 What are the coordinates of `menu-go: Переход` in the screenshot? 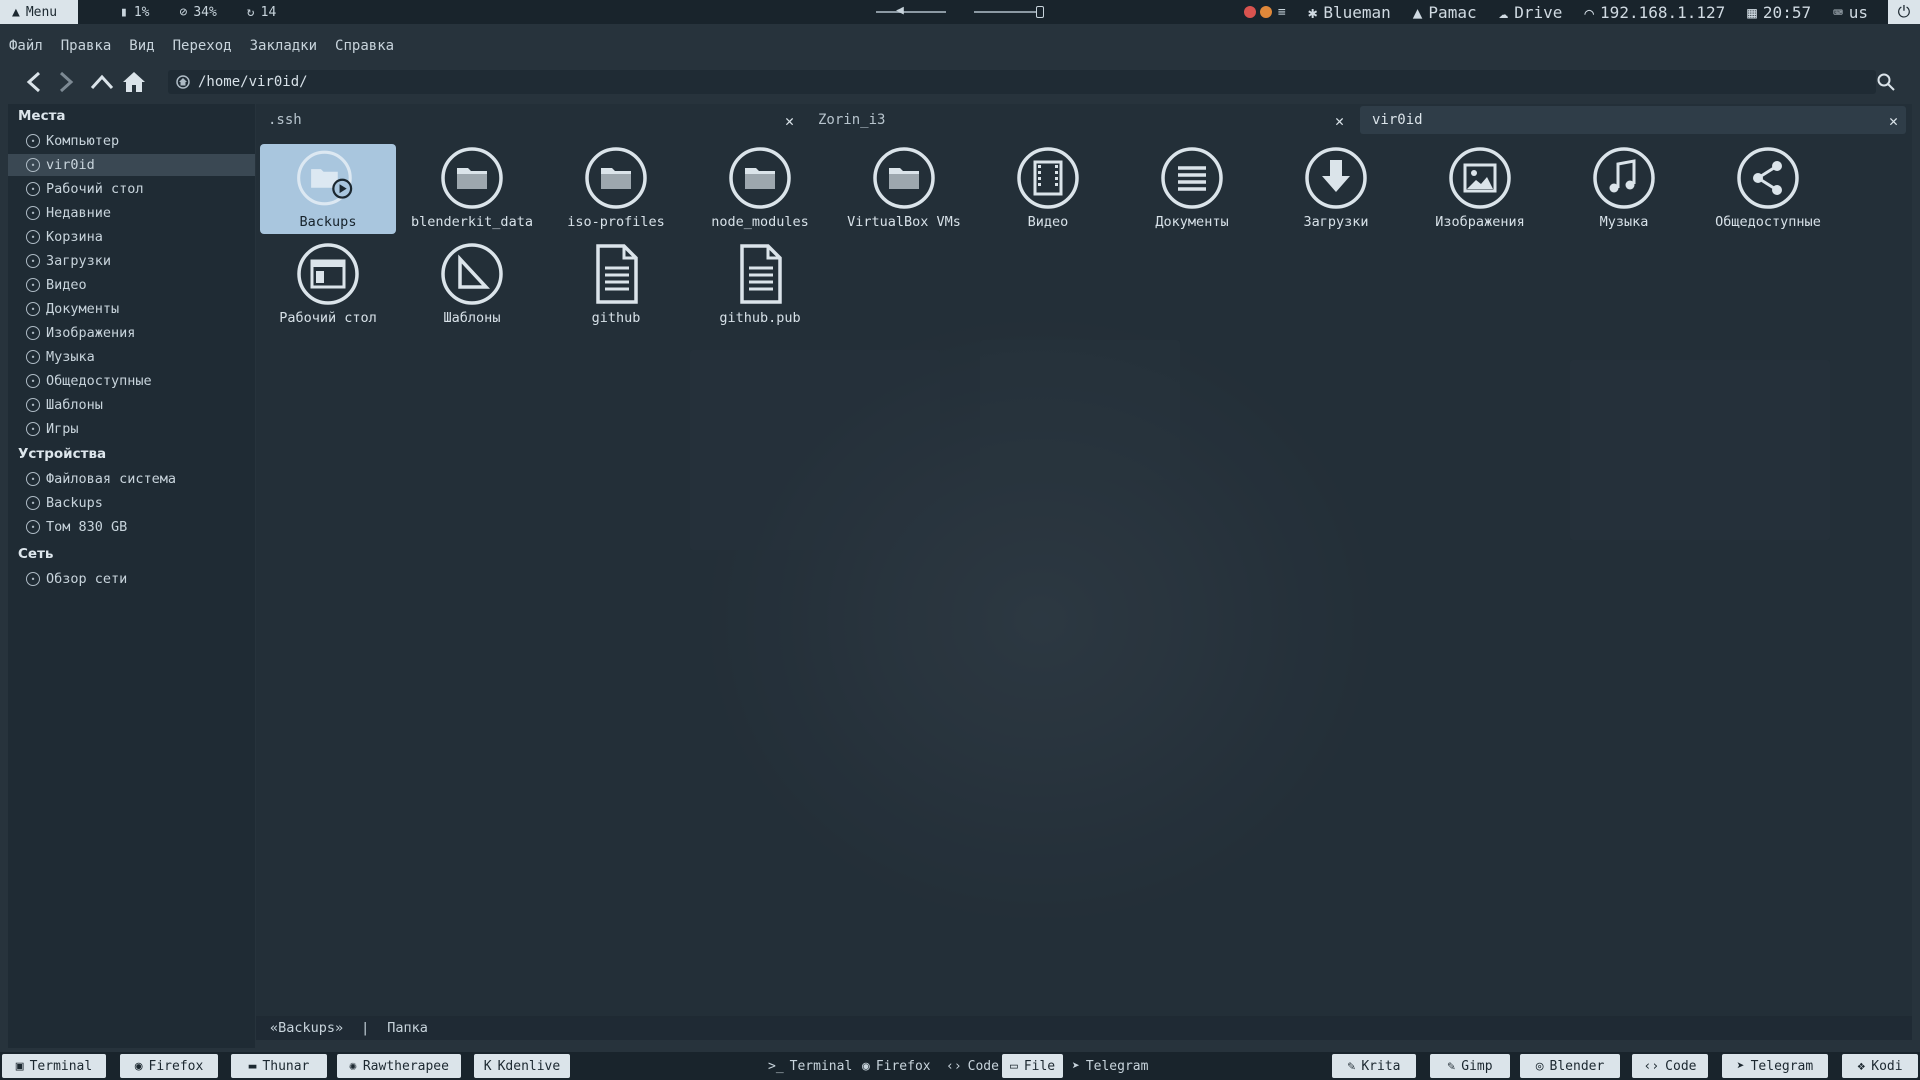 It's located at (202, 47).